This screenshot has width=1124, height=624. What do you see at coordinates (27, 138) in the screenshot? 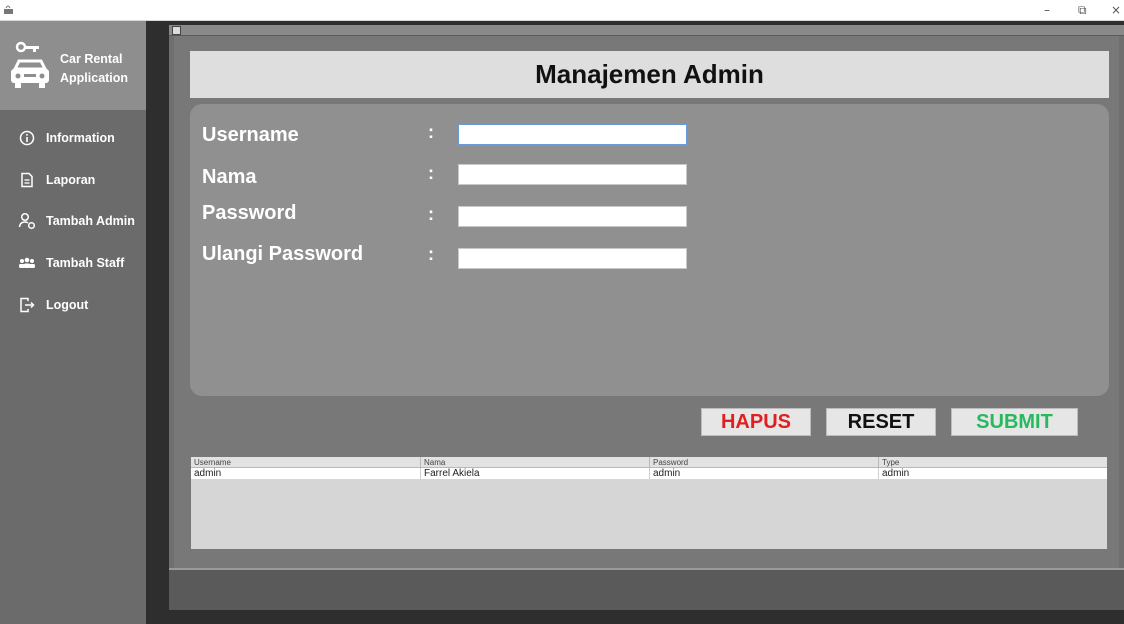
I see `info-icon` at bounding box center [27, 138].